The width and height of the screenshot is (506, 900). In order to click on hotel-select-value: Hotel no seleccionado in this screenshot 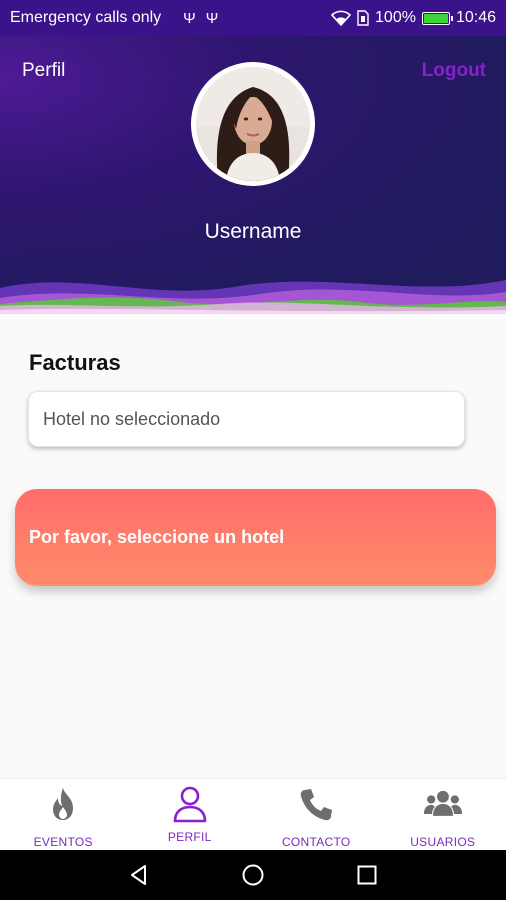, I will do `click(132, 418)`.